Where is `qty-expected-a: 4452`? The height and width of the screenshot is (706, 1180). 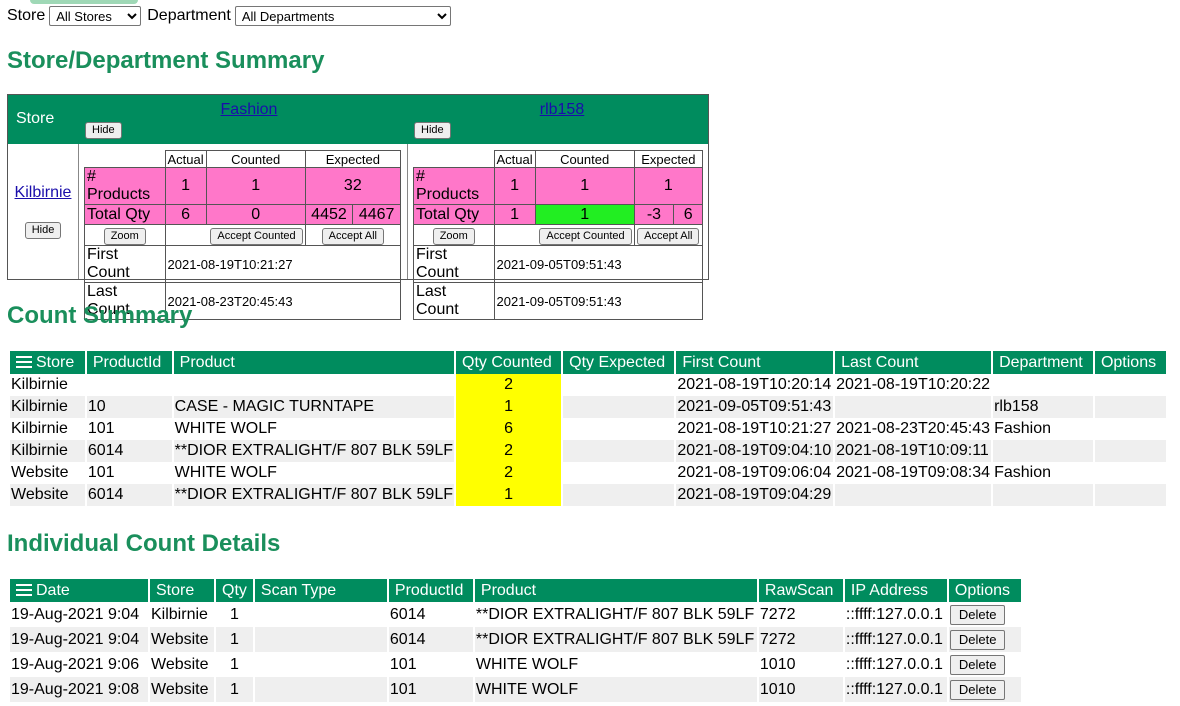
qty-expected-a: 4452 is located at coordinates (329, 214).